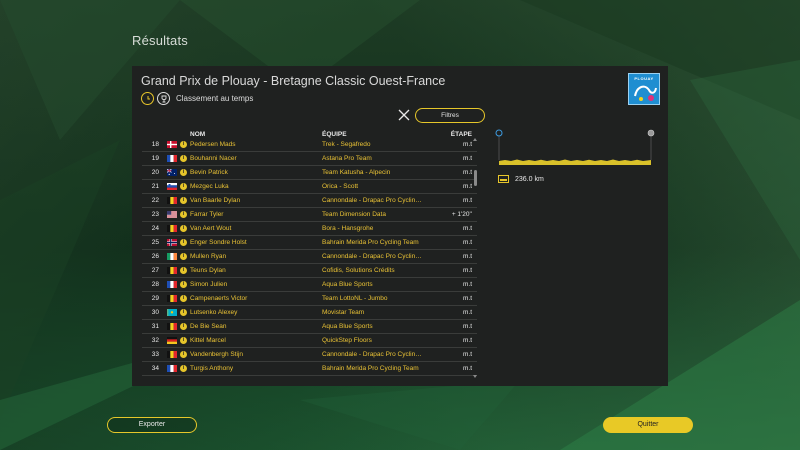  What do you see at coordinates (208, 340) in the screenshot?
I see `rider-name: Kittel Marcel` at bounding box center [208, 340].